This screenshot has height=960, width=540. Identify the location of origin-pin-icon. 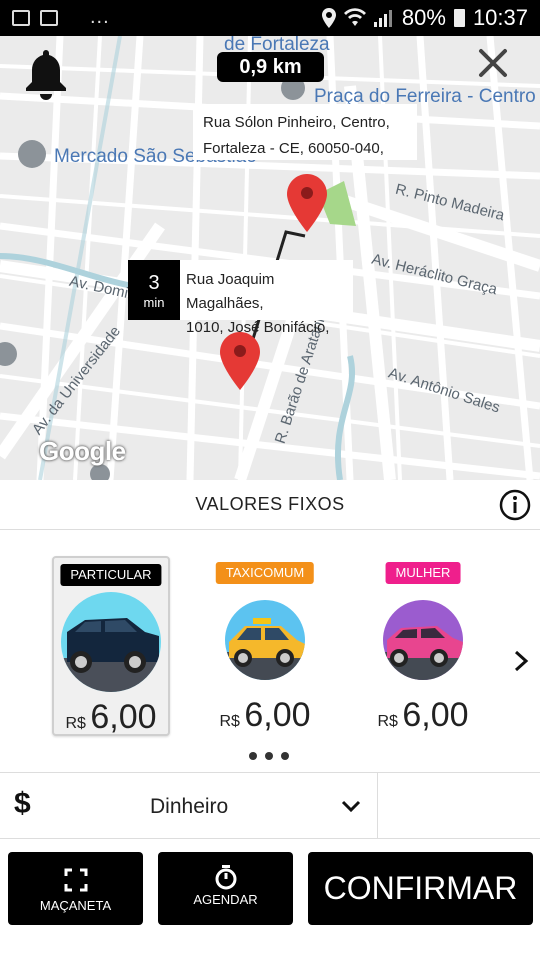
(240, 361).